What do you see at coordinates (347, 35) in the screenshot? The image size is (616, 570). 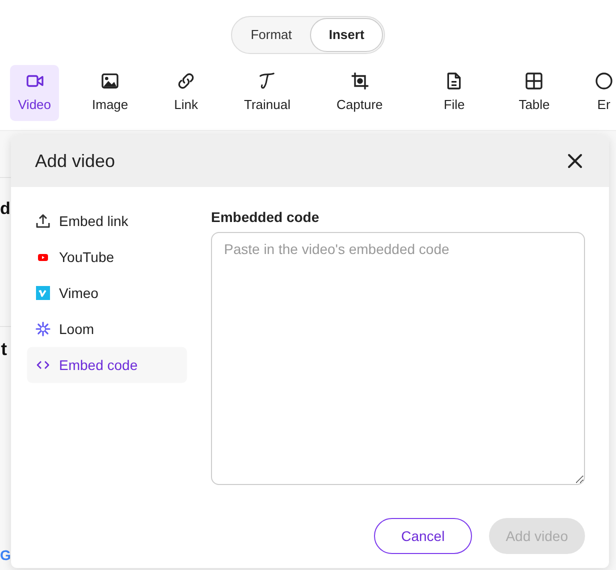 I see `mode-tab: Insert` at bounding box center [347, 35].